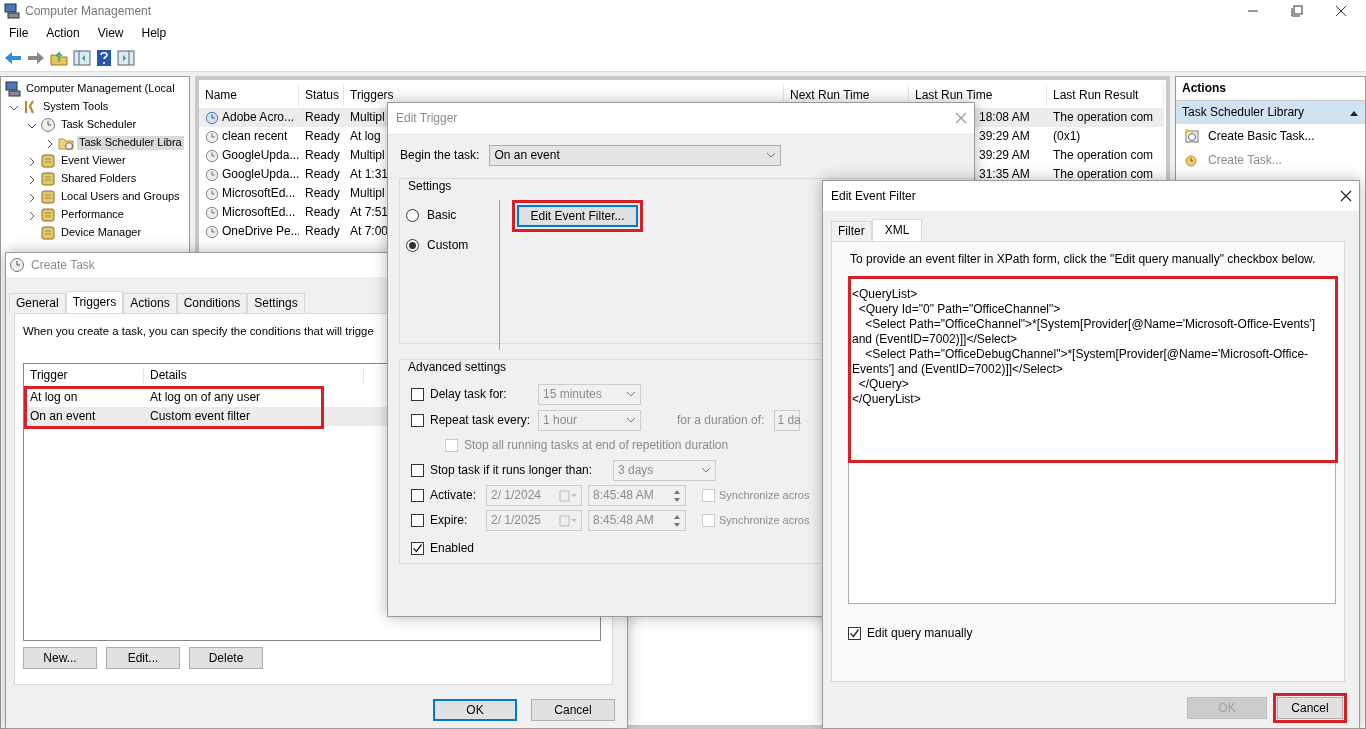  Describe the element at coordinates (920, 633) in the screenshot. I see `checkbox-label: Edit query manually` at that location.